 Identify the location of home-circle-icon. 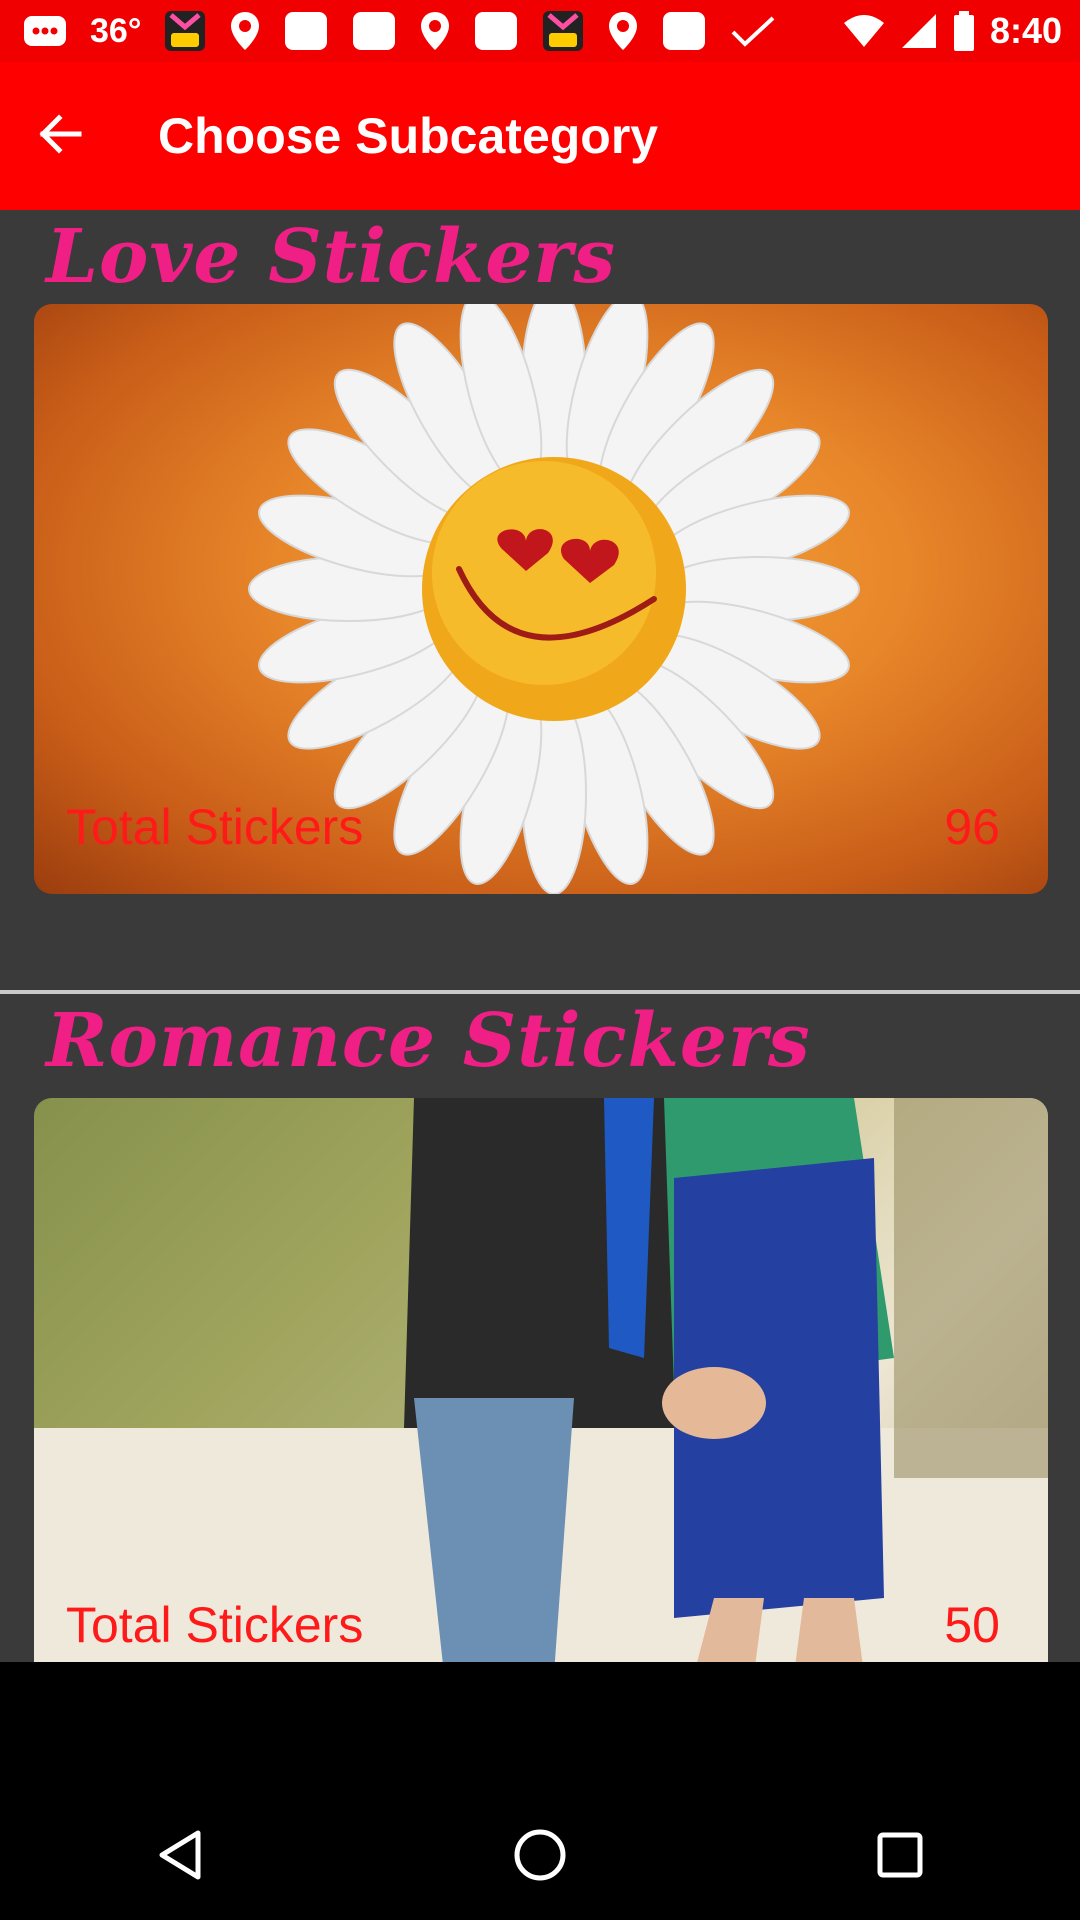
(540, 1857).